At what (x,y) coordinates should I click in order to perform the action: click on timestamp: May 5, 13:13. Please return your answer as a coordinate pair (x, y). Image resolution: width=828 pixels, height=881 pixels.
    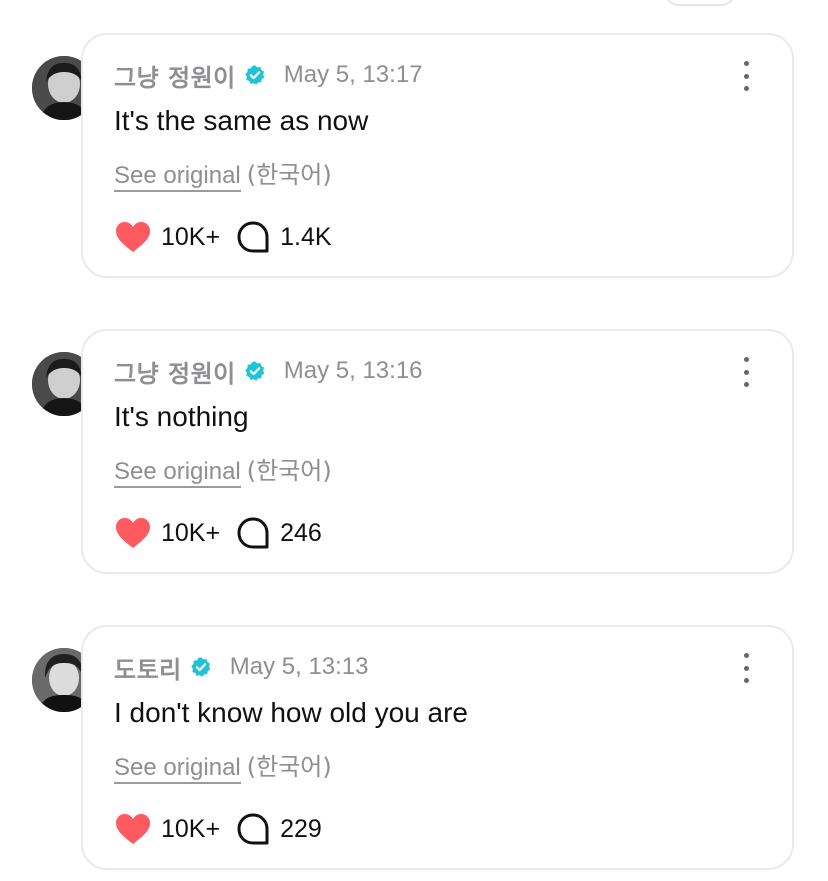
    Looking at the image, I should click on (299, 666).